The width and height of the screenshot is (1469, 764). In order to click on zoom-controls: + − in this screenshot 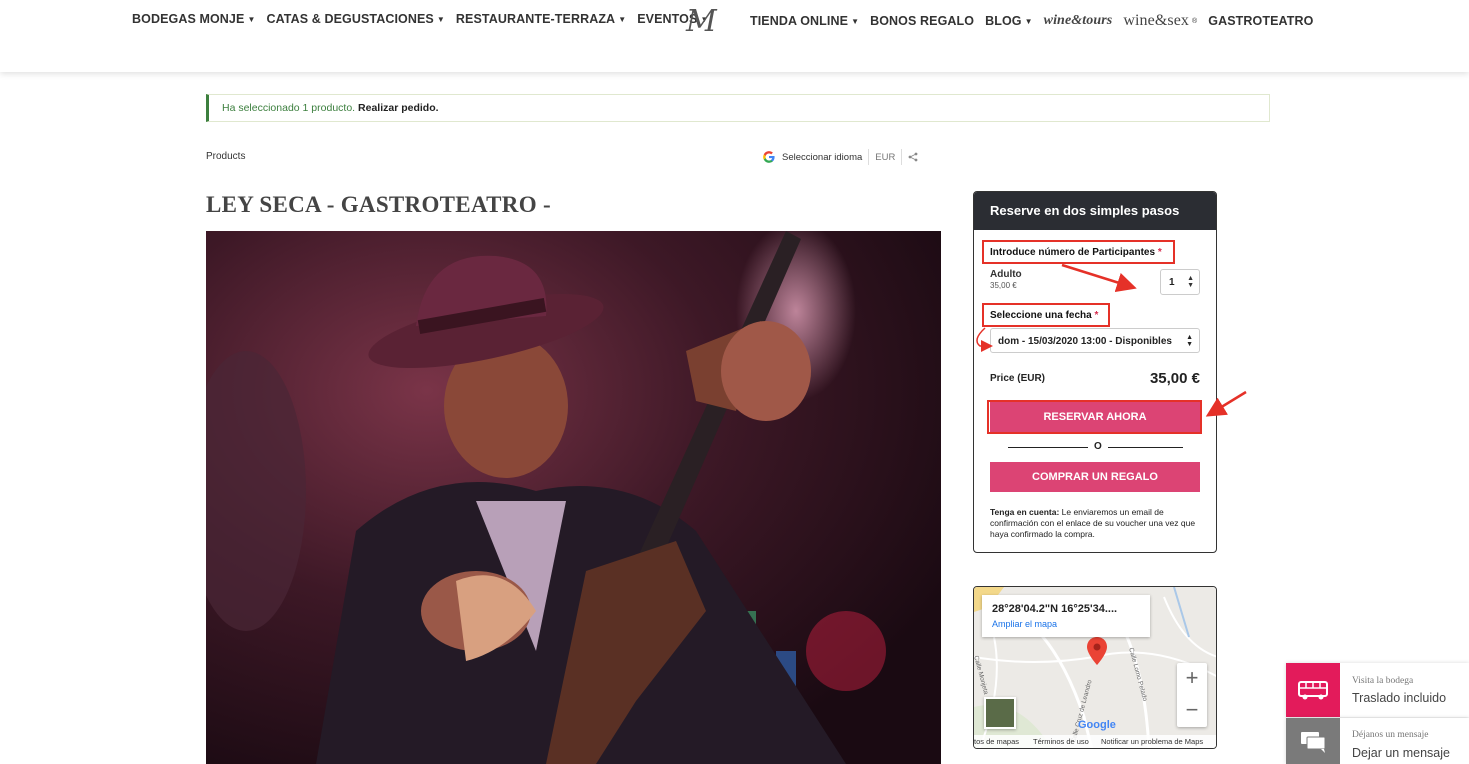, I will do `click(1192, 695)`.